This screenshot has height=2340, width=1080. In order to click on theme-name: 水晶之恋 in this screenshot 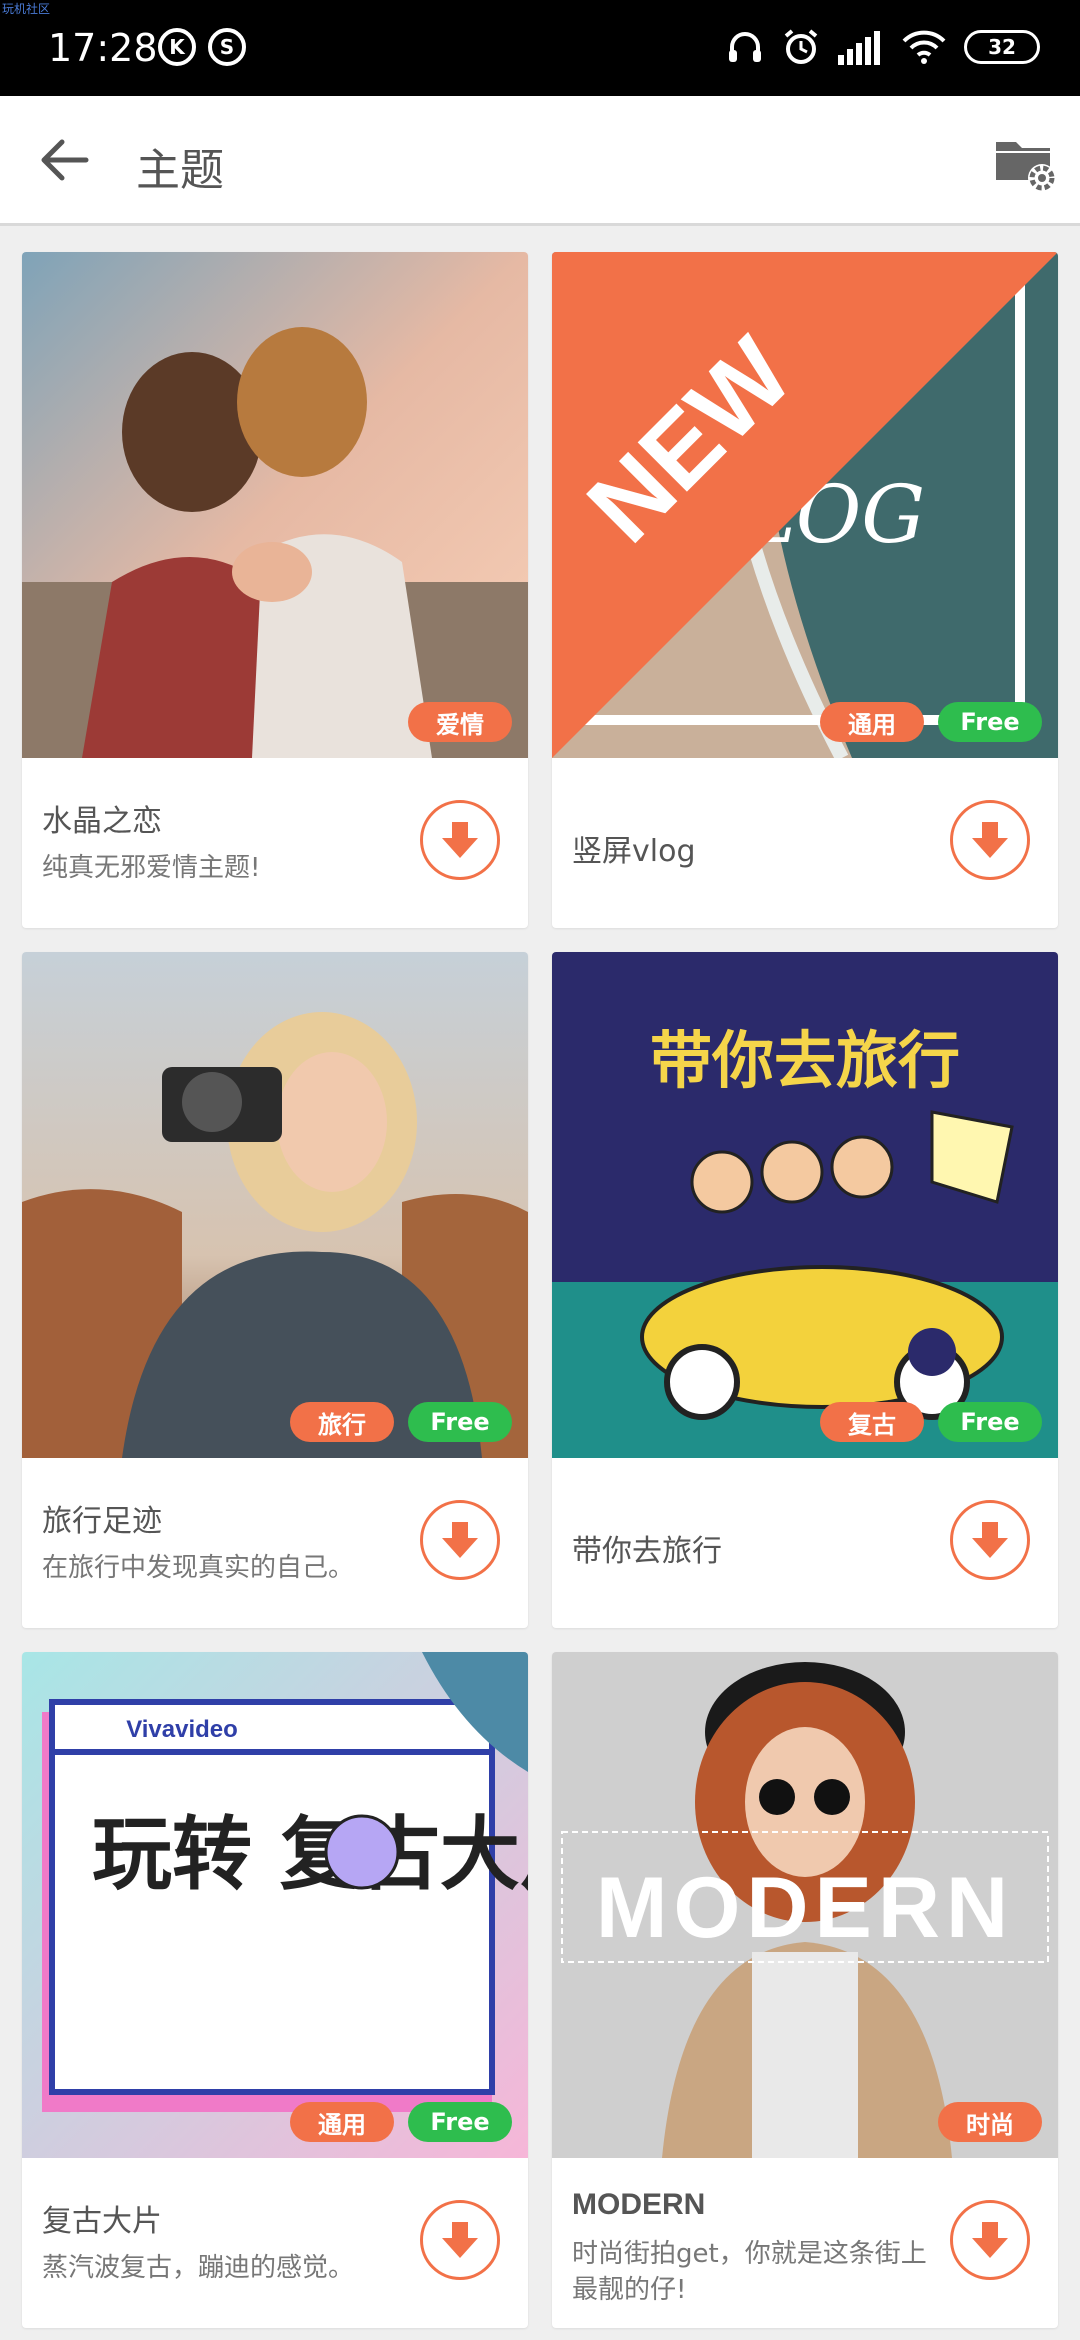, I will do `click(102, 821)`.